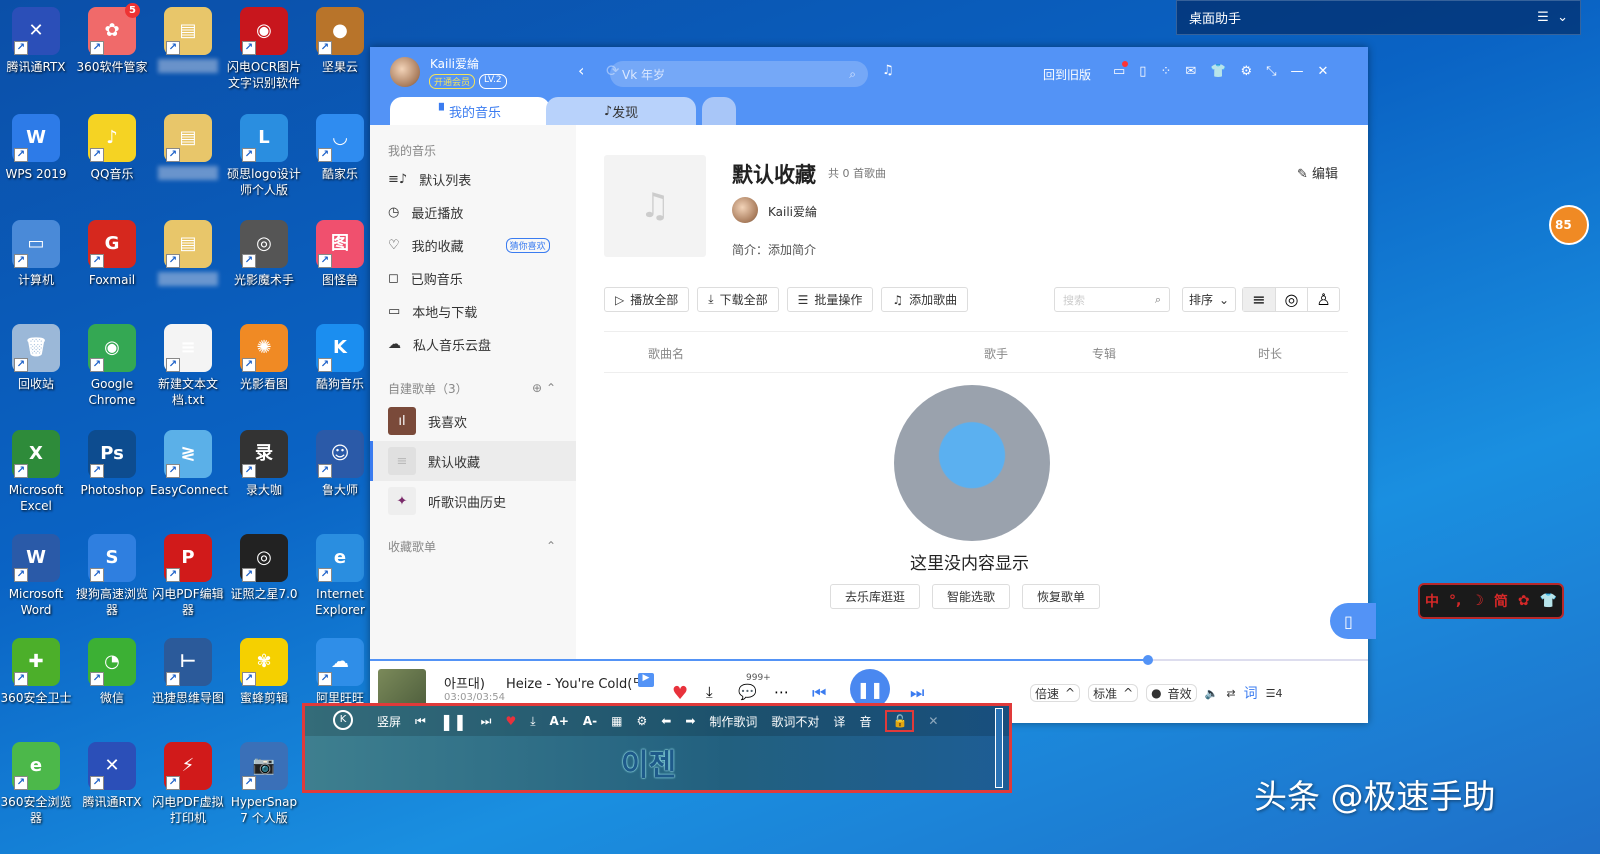 This screenshot has width=1600, height=854. I want to click on ime-punct: °,, so click(1455, 601).